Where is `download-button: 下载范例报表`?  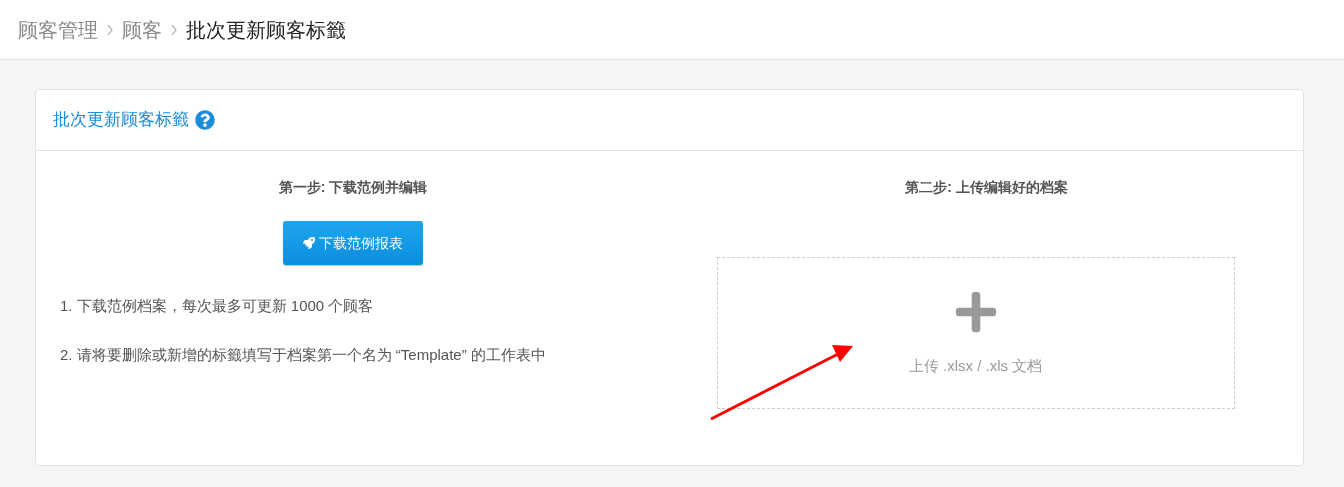 download-button: 下载范例报表 is located at coordinates (353, 243).